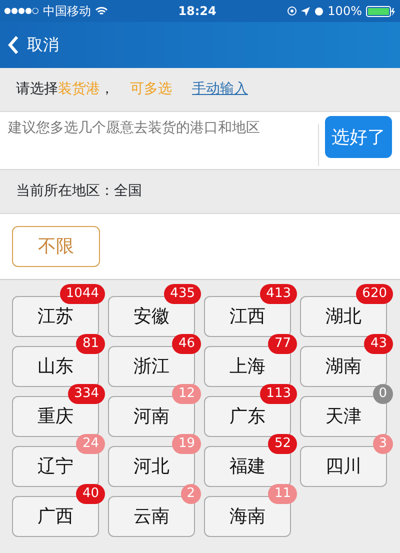 This screenshot has width=400, height=553. I want to click on count-badge: 11, so click(282, 494).